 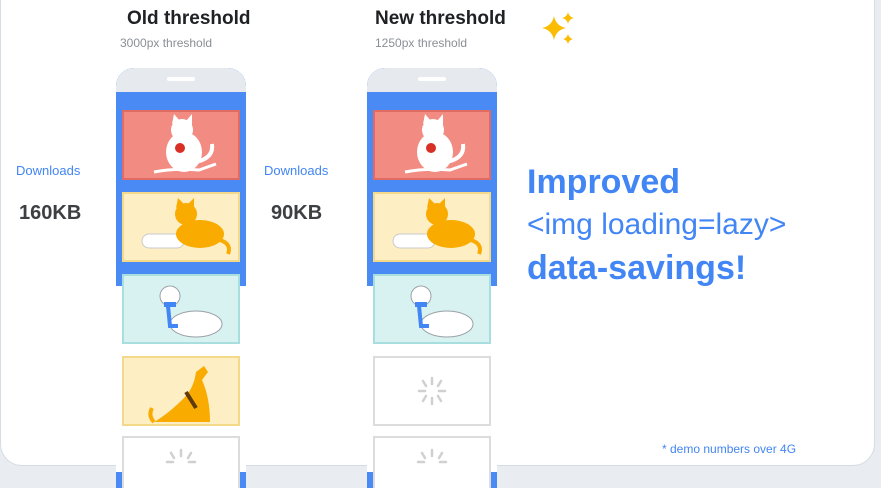 I want to click on old-threshold-subtitle: 3000px threshold, so click(x=166, y=43).